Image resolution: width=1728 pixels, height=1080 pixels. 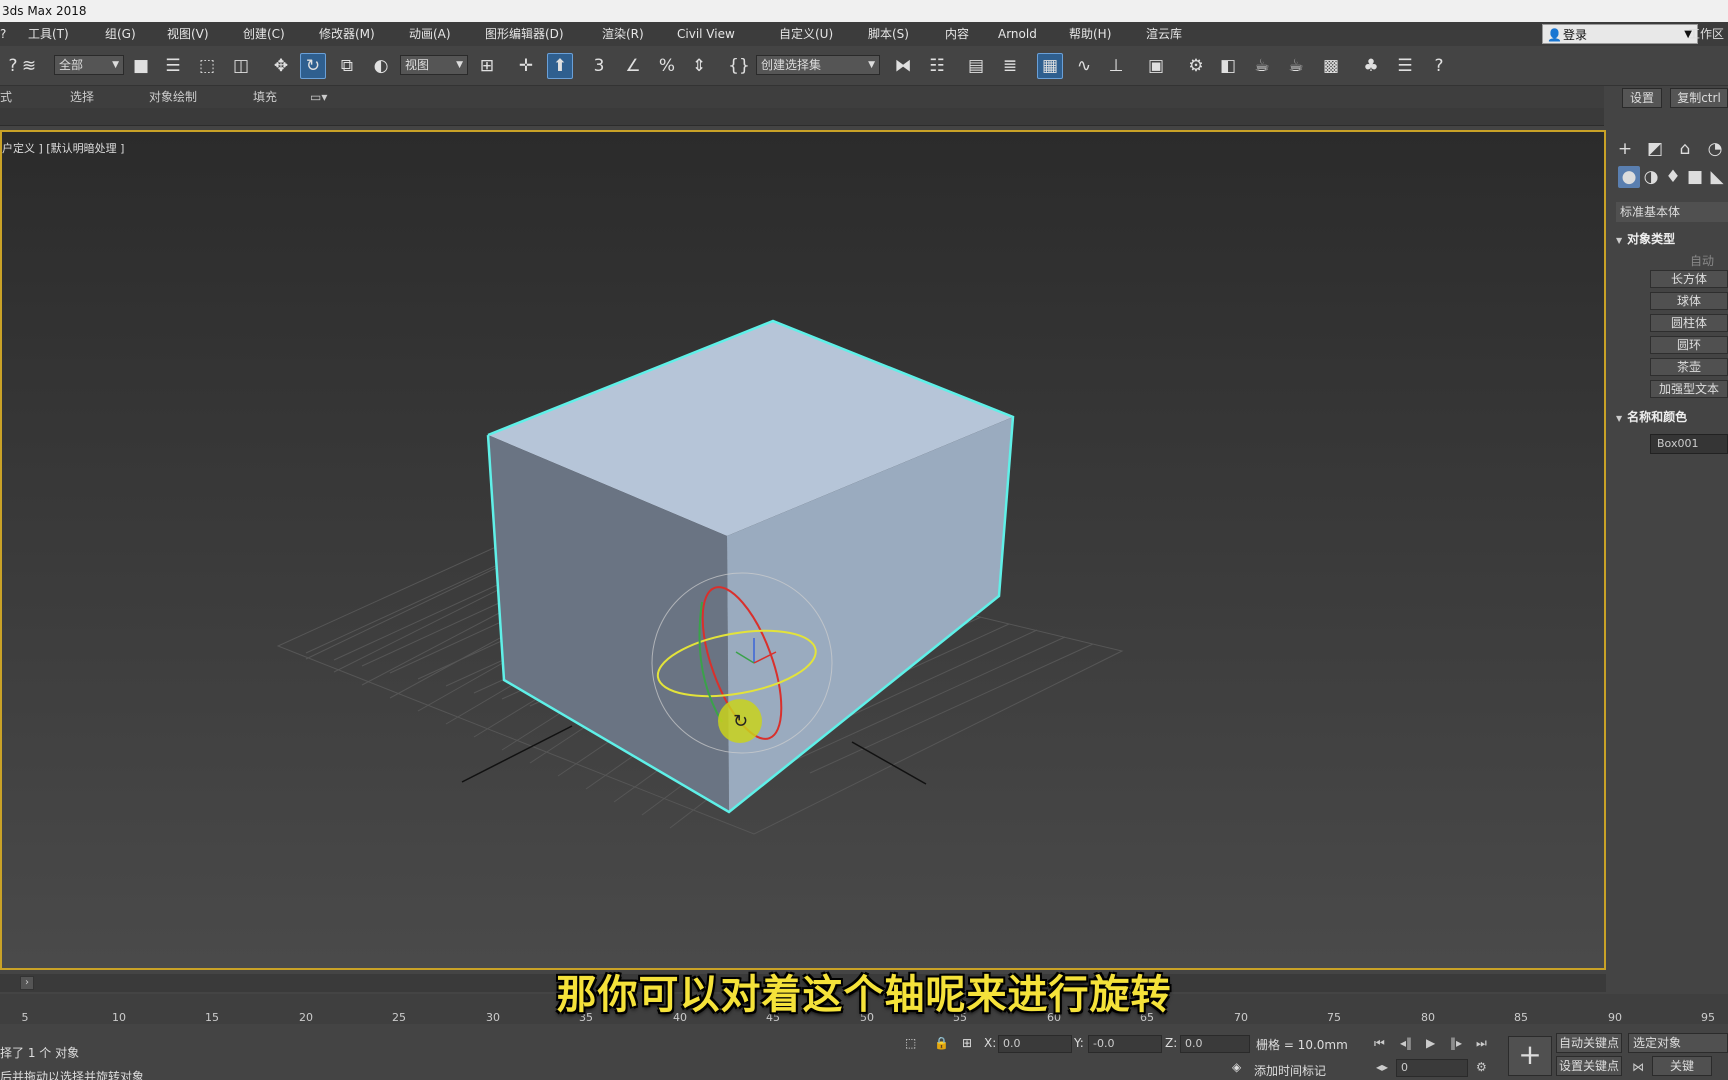 I want to click on menu-help: 帮助(H), so click(x=1090, y=34).